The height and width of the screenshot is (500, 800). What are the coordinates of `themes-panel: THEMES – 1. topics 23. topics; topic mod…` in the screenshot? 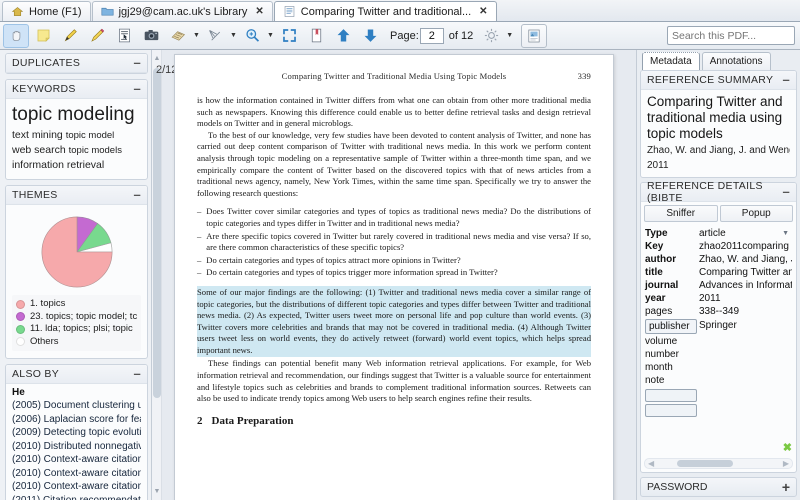 It's located at (76, 272).